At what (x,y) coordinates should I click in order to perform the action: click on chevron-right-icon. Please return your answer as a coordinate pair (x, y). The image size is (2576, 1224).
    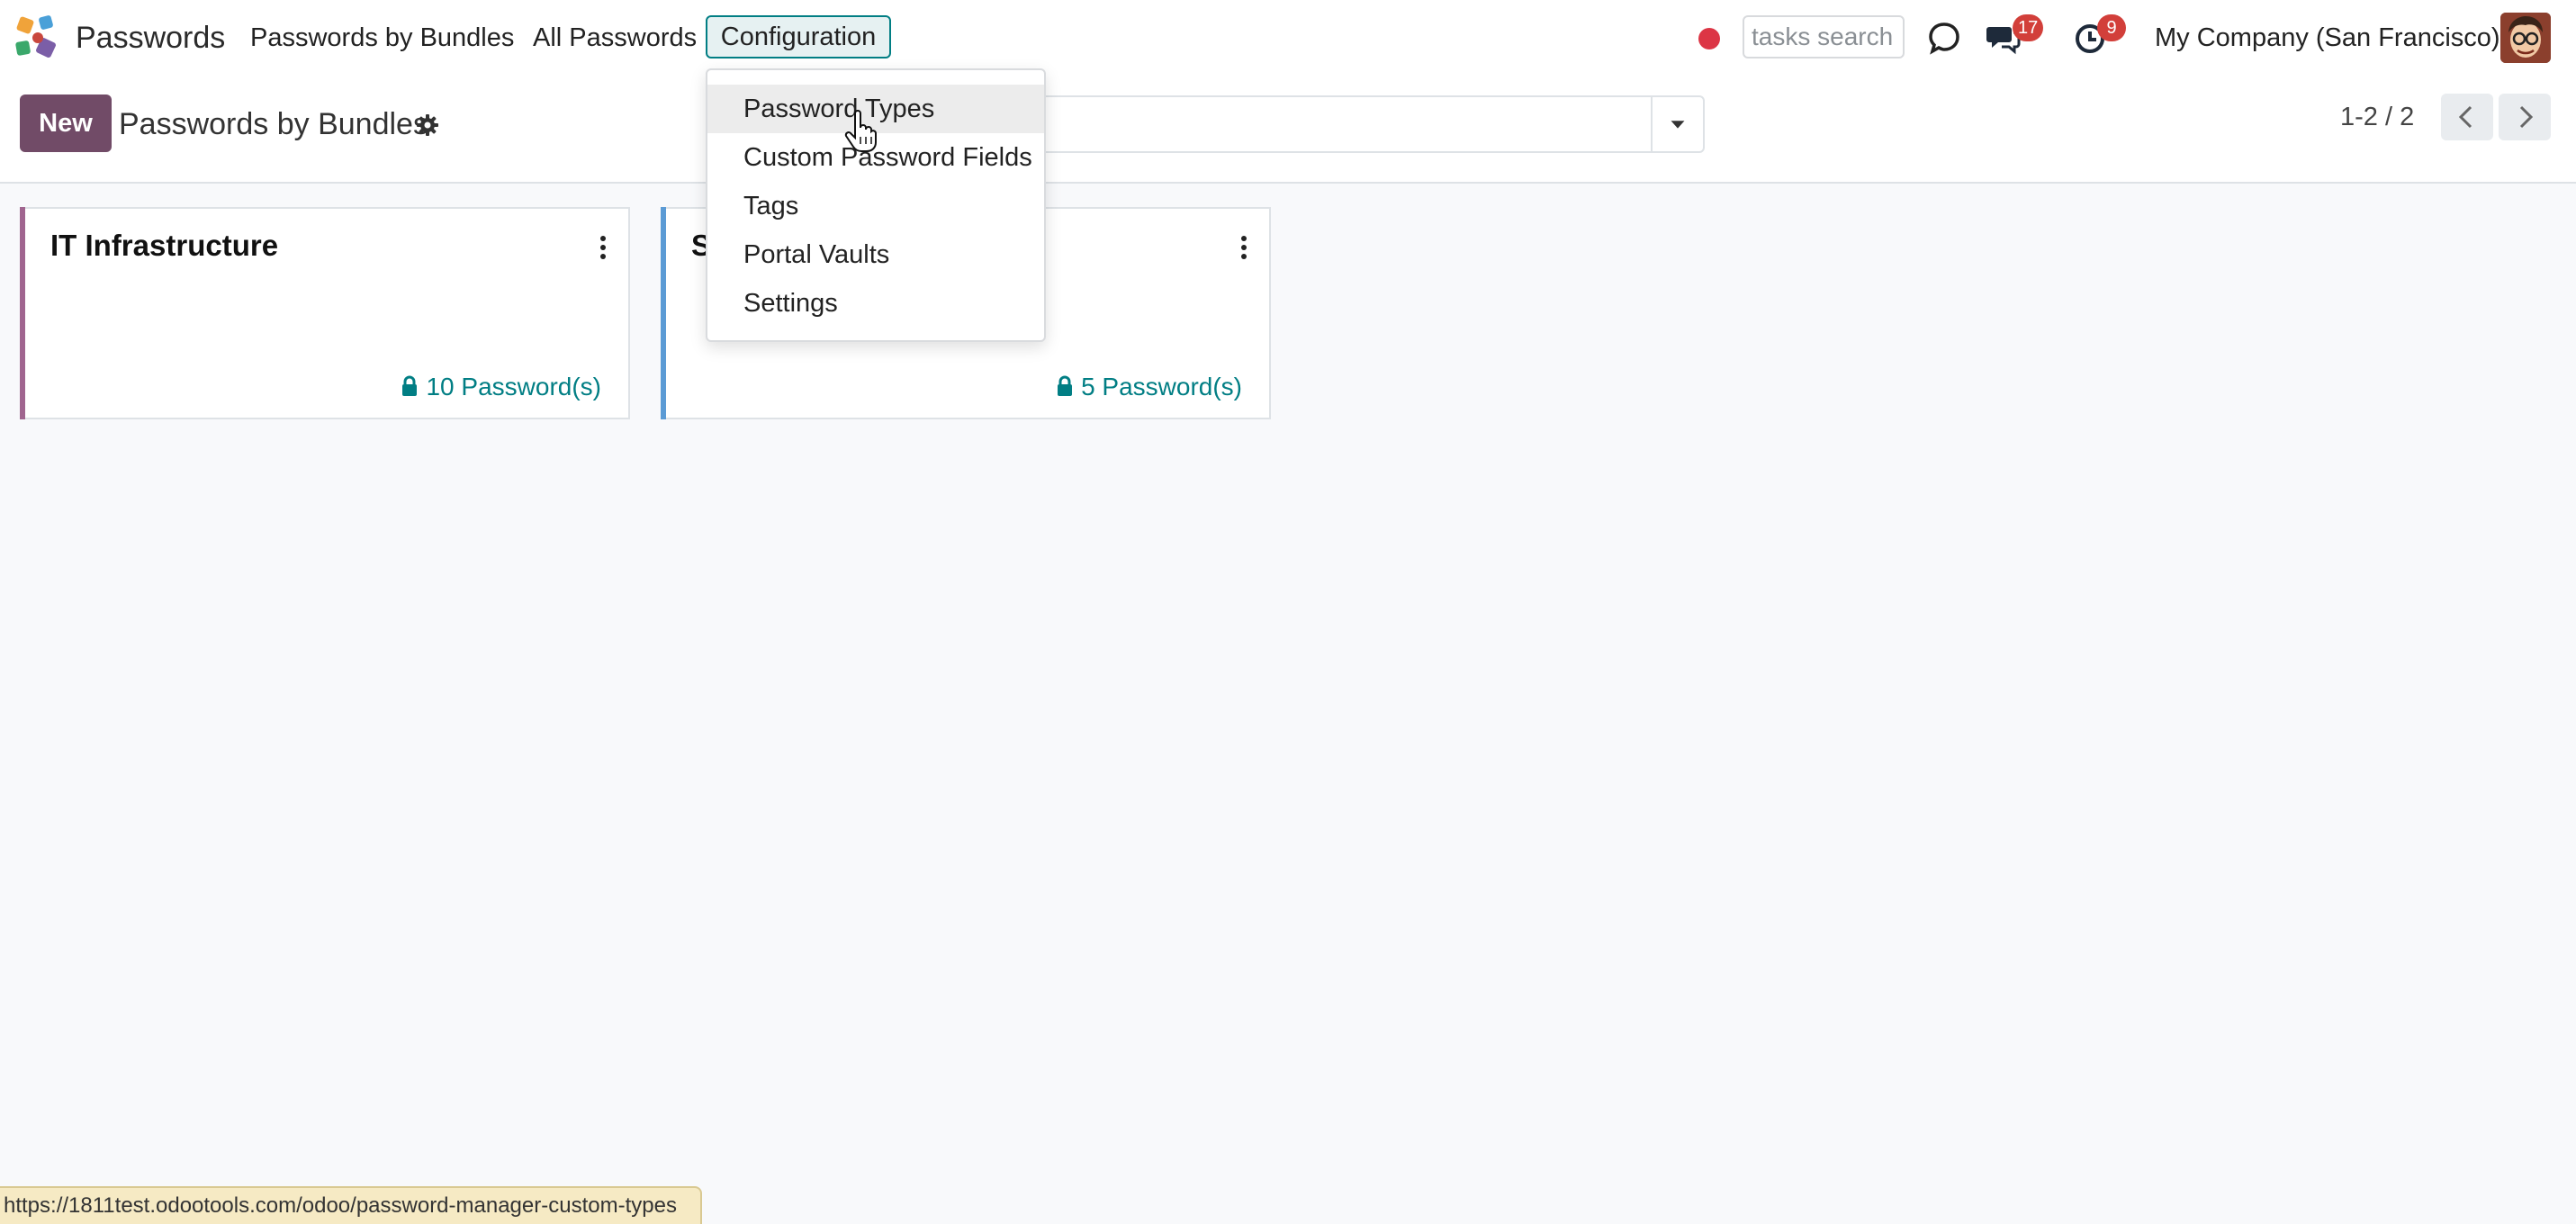
    Looking at the image, I should click on (2526, 117).